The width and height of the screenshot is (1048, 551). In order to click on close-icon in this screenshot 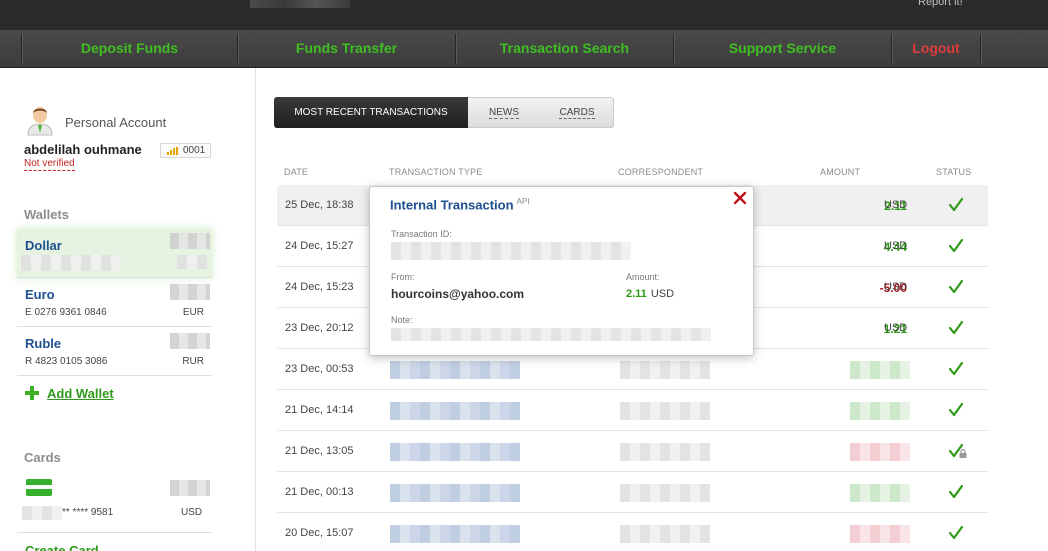, I will do `click(740, 198)`.